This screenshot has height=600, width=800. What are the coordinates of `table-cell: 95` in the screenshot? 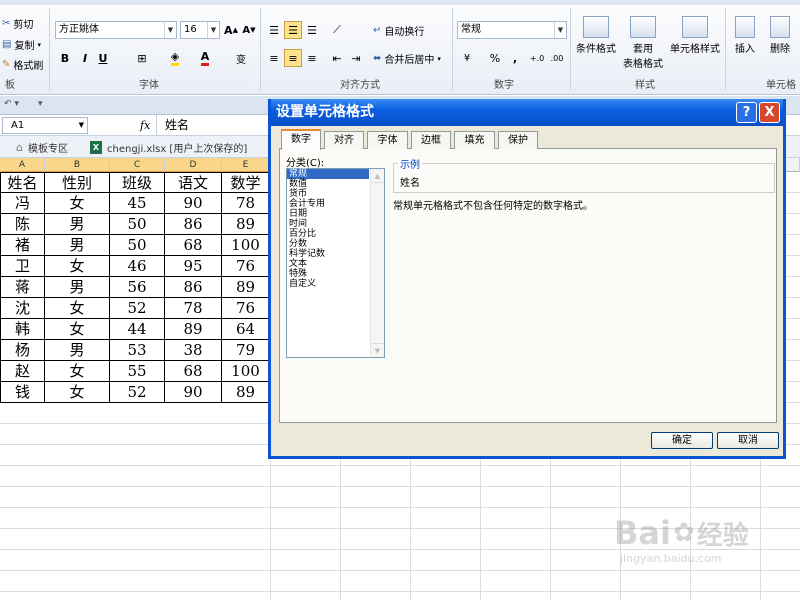 It's located at (193, 266).